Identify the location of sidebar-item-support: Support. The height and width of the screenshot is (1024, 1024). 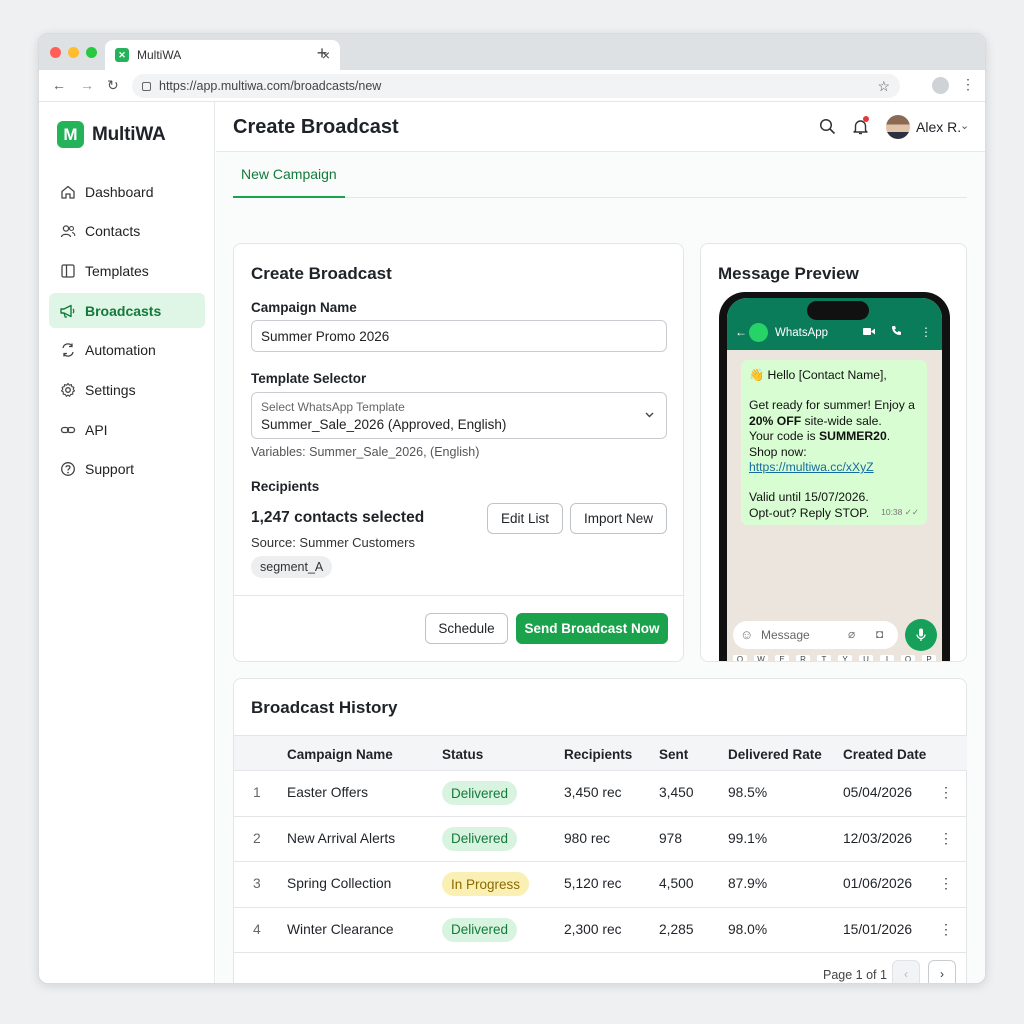
(127, 469).